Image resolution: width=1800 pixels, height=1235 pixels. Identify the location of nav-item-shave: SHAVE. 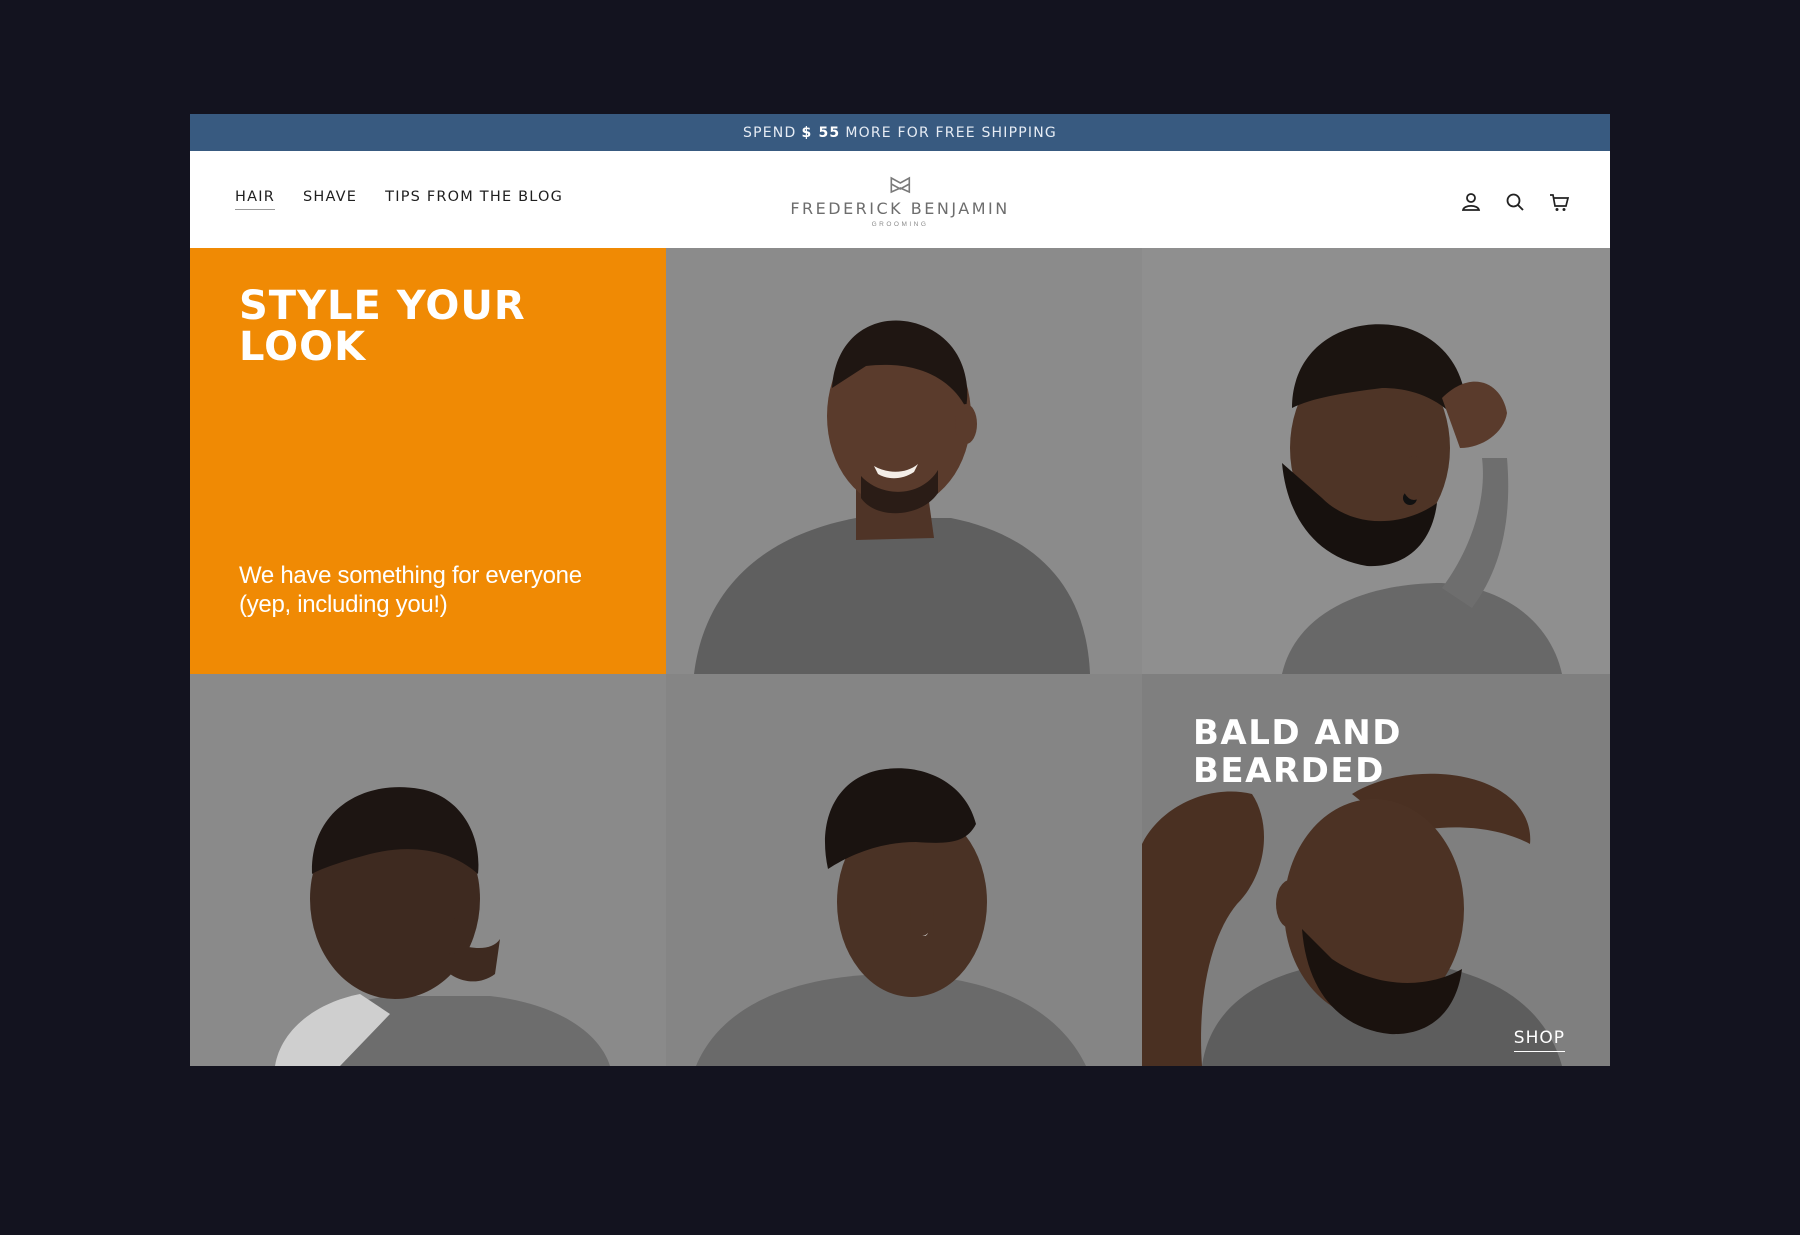
(330, 199).